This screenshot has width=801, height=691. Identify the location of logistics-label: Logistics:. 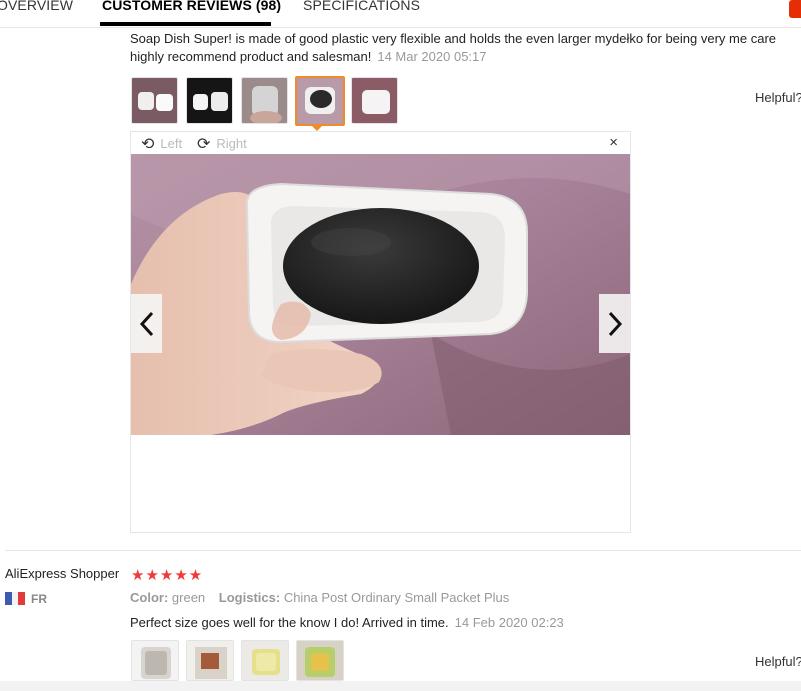
(249, 597).